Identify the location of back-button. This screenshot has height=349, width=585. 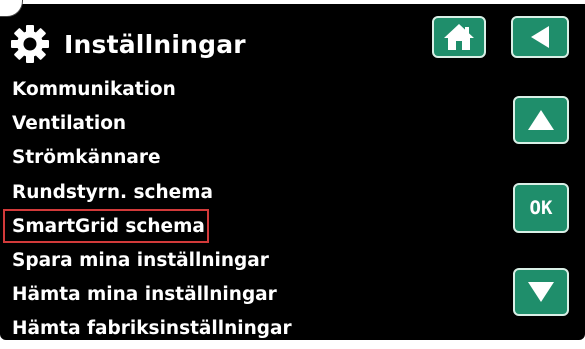
(540, 37).